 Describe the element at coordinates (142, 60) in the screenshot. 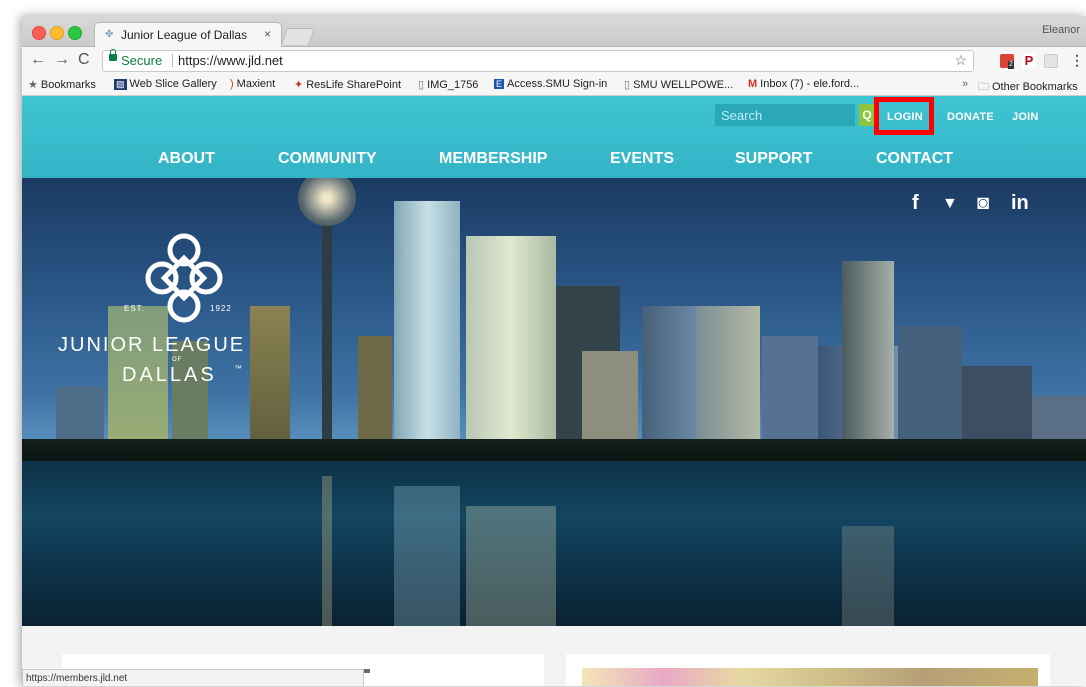

I see `secure-label: Secure` at that location.